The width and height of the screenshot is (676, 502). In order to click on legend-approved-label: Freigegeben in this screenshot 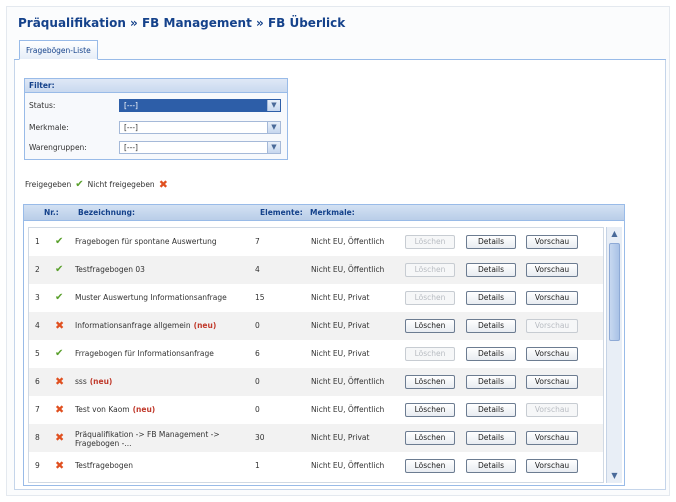, I will do `click(48, 184)`.